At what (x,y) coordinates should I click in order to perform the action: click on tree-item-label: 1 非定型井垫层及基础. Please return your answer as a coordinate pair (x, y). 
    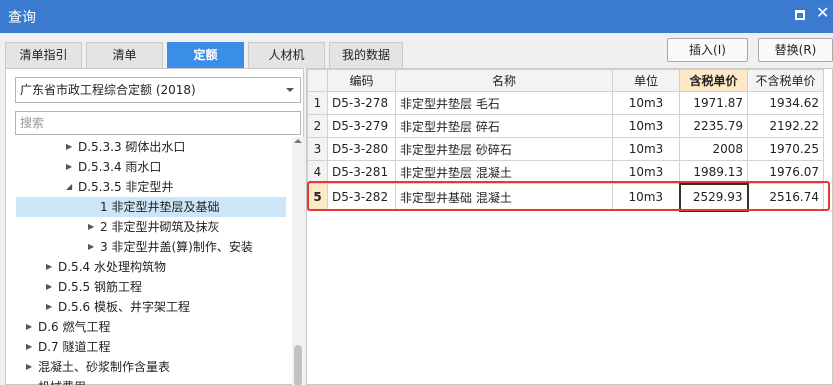
    Looking at the image, I should click on (160, 207).